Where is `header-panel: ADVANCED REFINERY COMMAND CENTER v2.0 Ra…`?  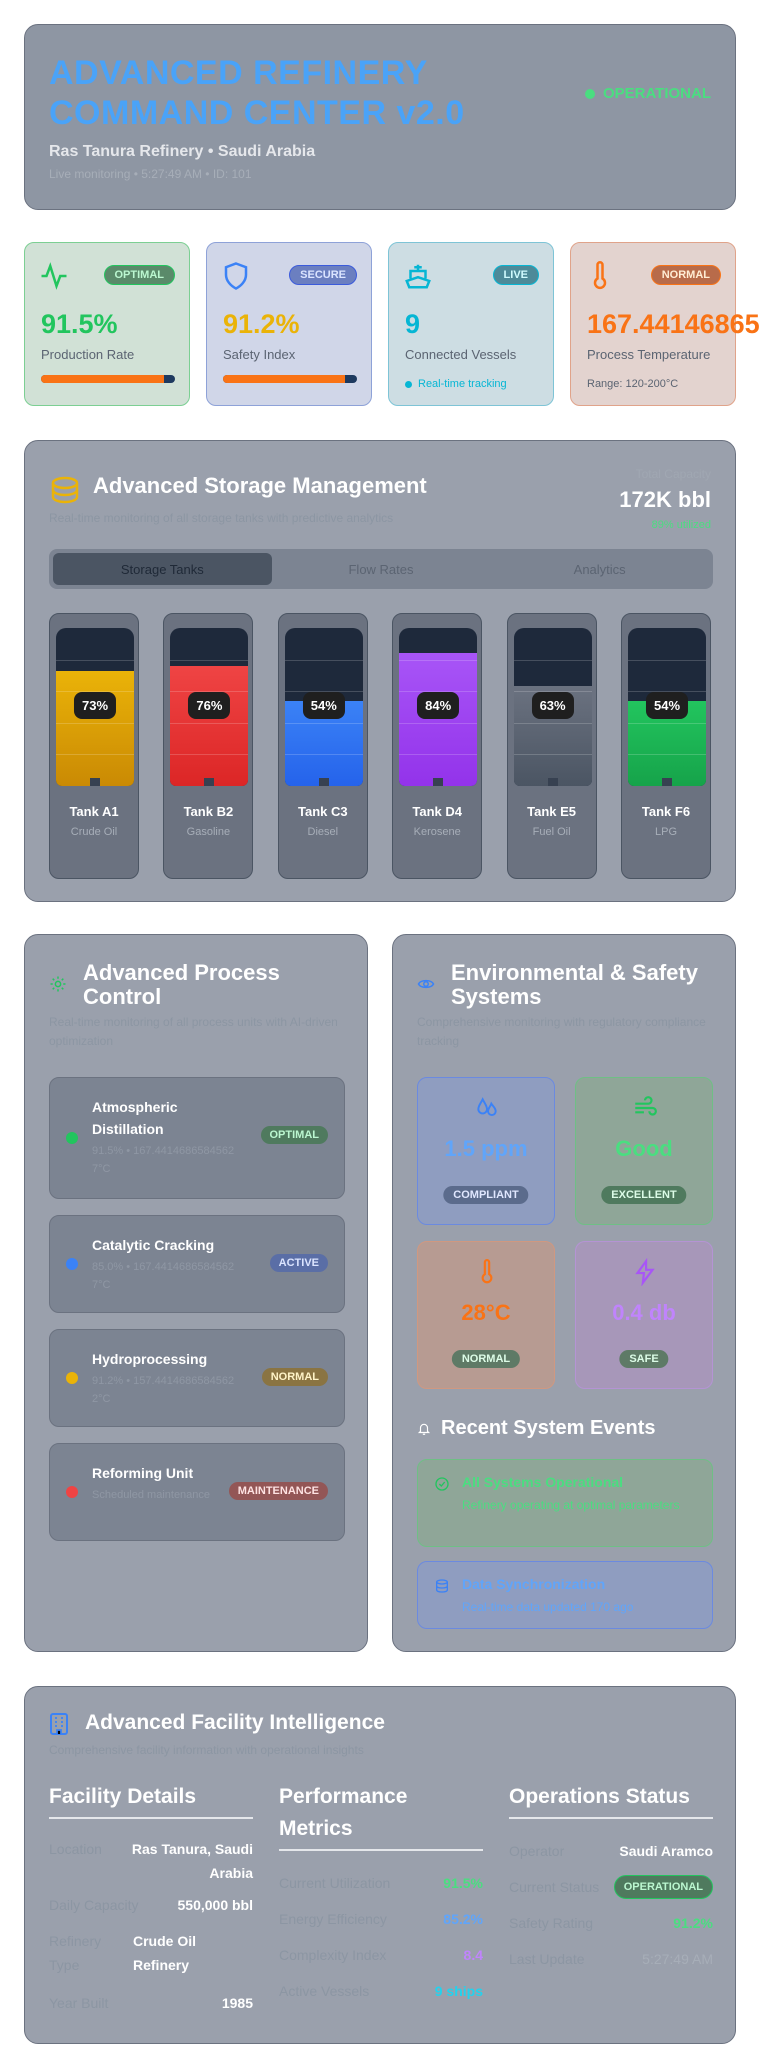
header-panel: ADVANCED REFINERY COMMAND CENTER v2.0 Ra… is located at coordinates (380, 117).